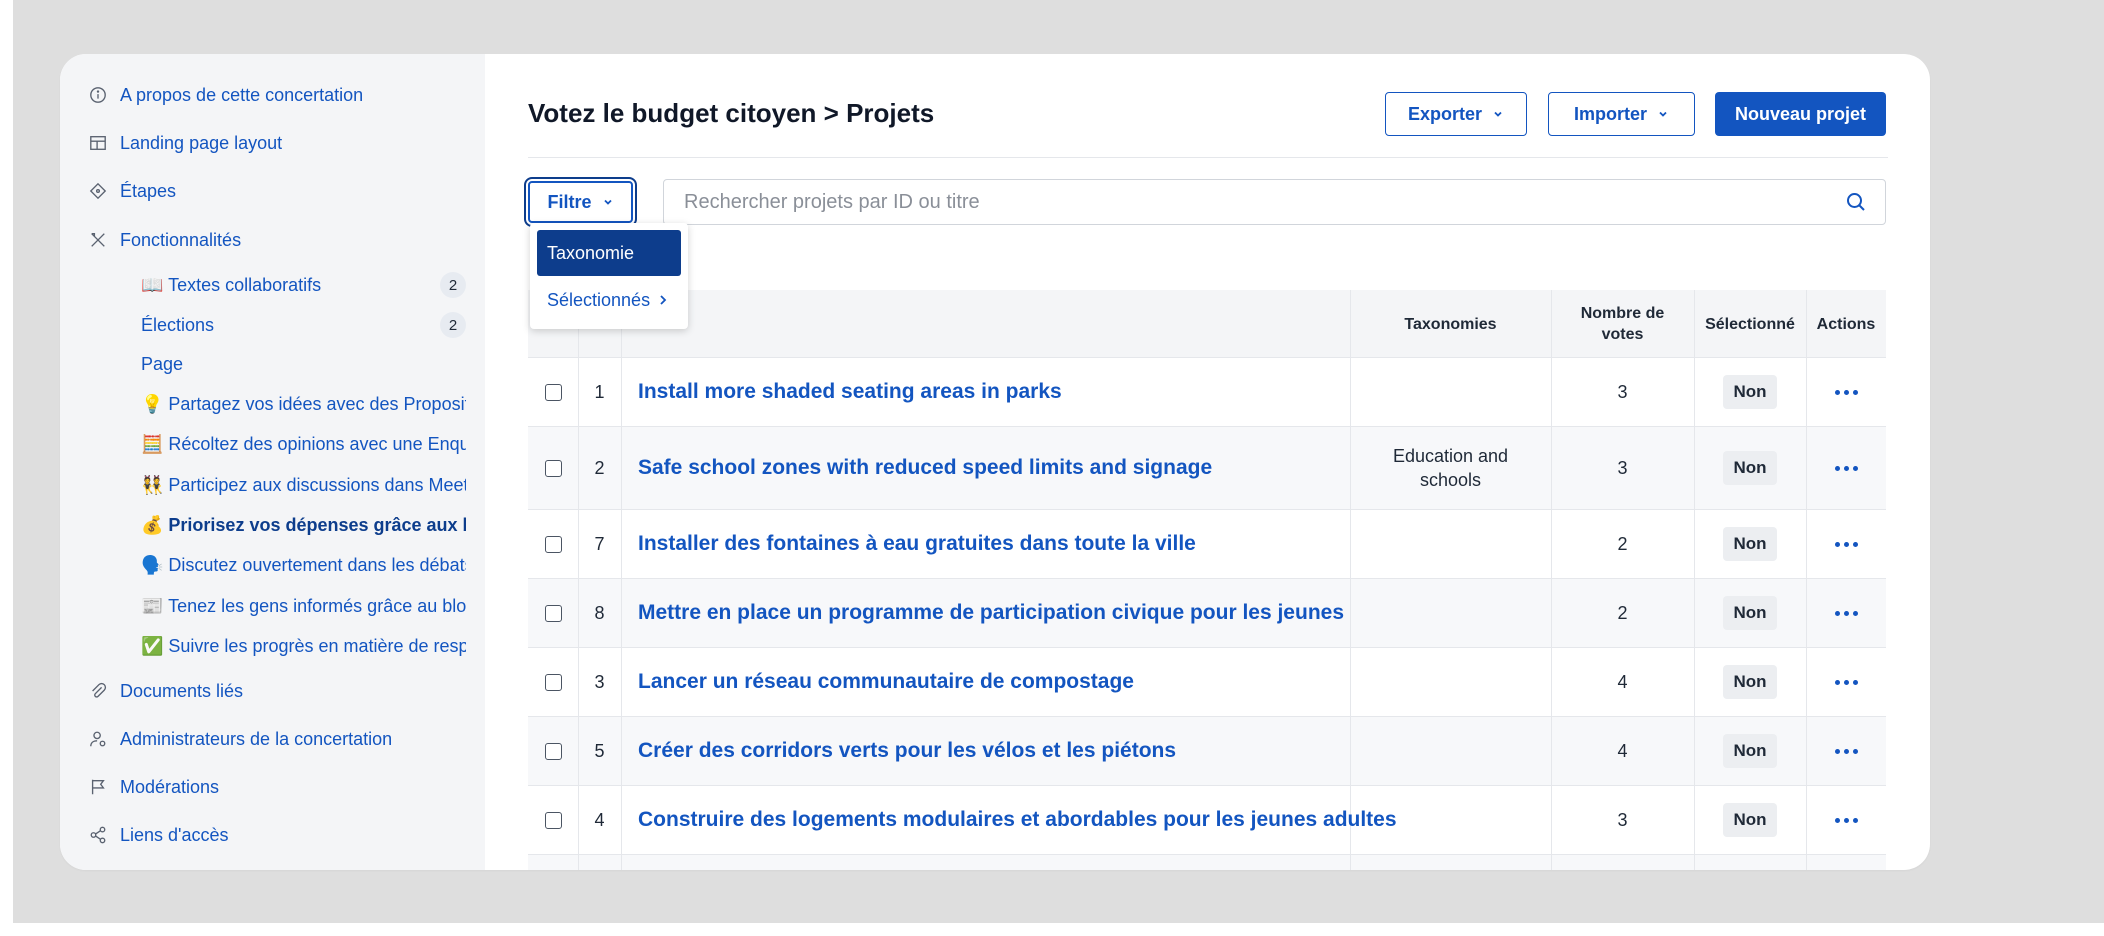 This screenshot has height=936, width=2104. Describe the element at coordinates (98, 739) in the screenshot. I see `user-settings-icon` at that location.